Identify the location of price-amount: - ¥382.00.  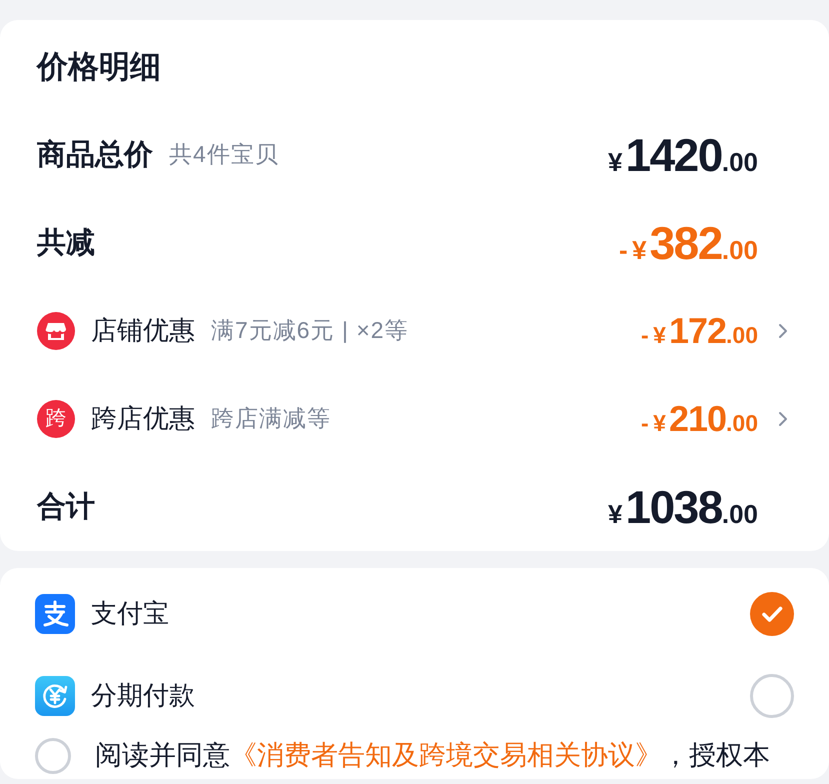
(688, 243).